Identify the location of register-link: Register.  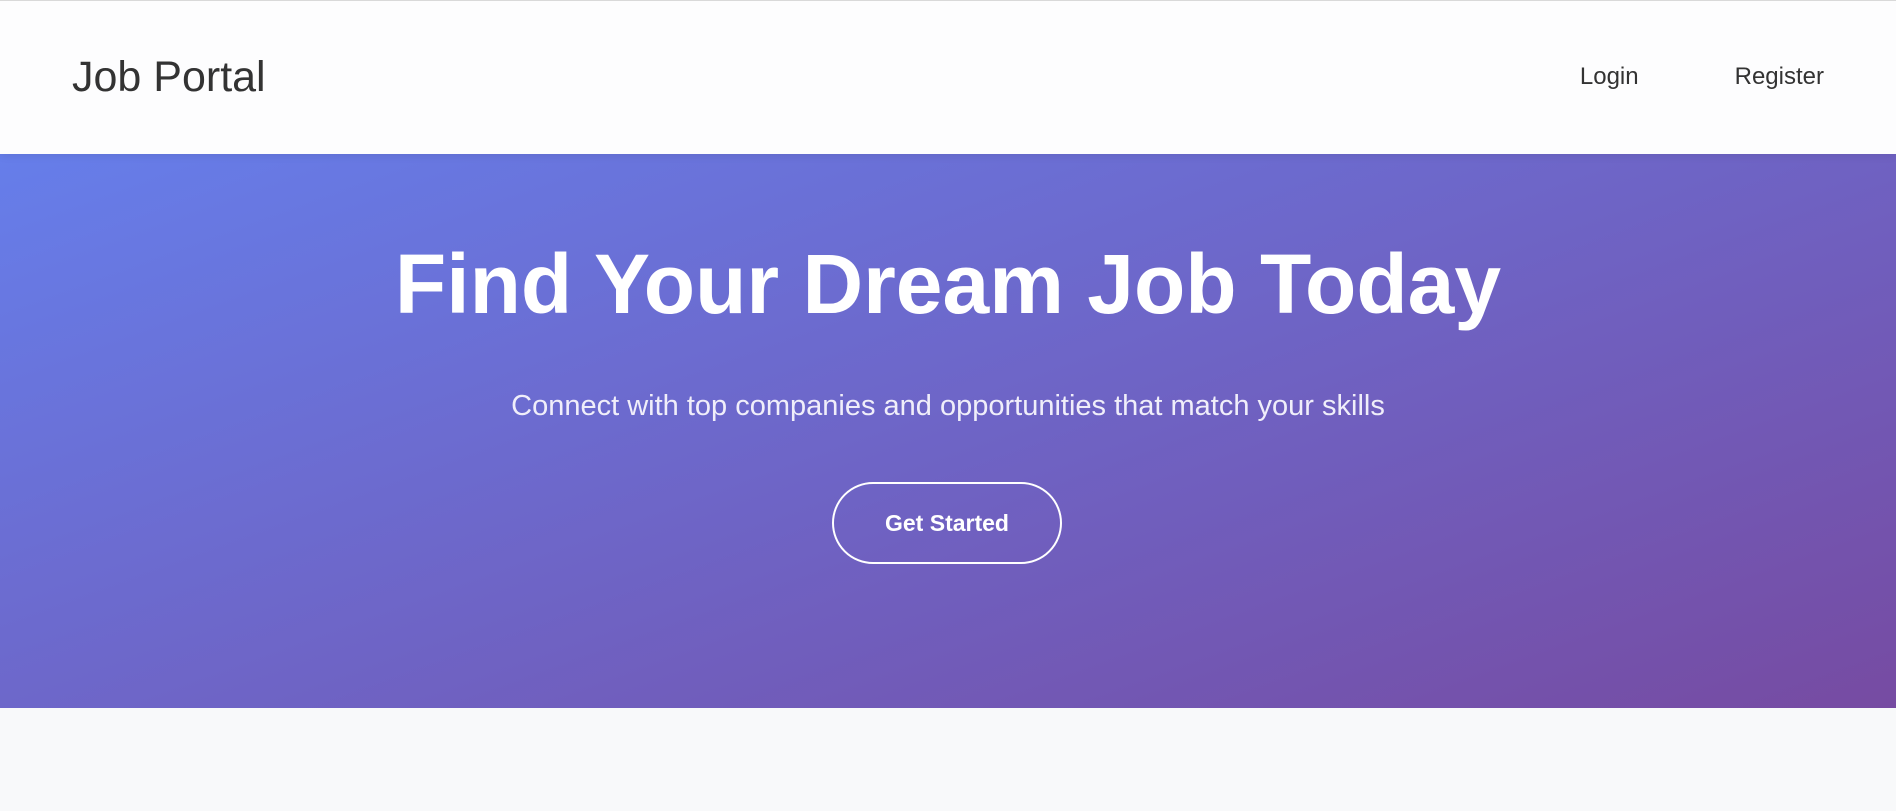
(1779, 77).